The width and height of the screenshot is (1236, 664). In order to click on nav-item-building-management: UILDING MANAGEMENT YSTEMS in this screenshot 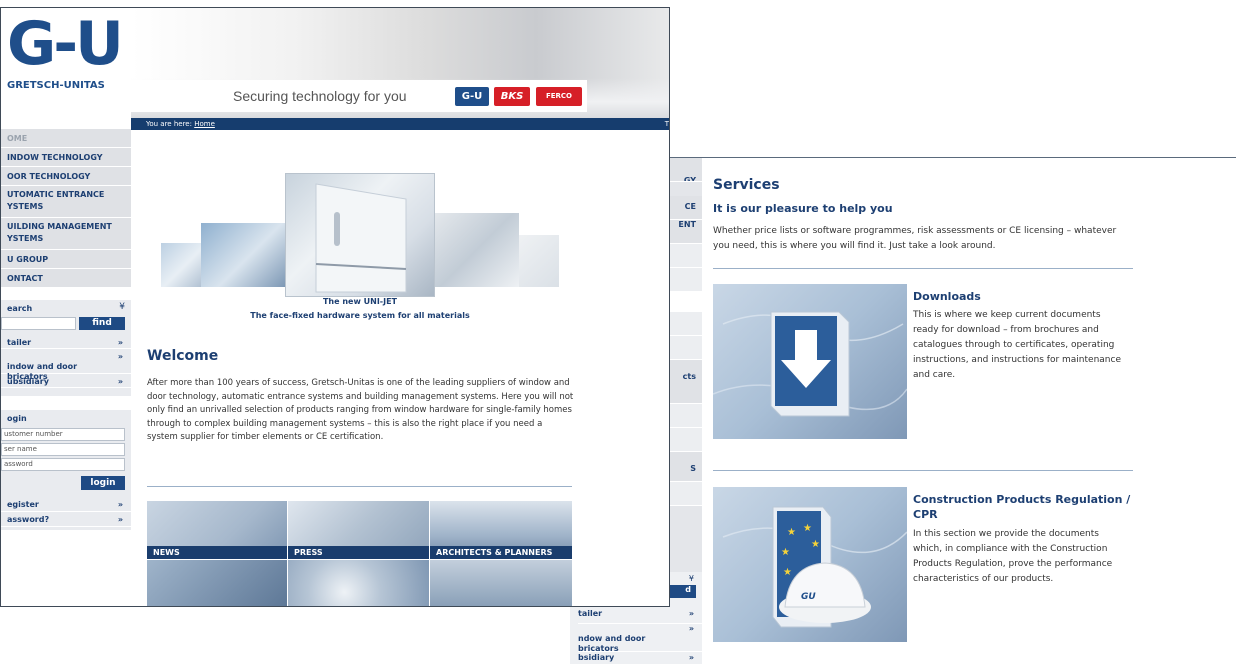, I will do `click(66, 234)`.